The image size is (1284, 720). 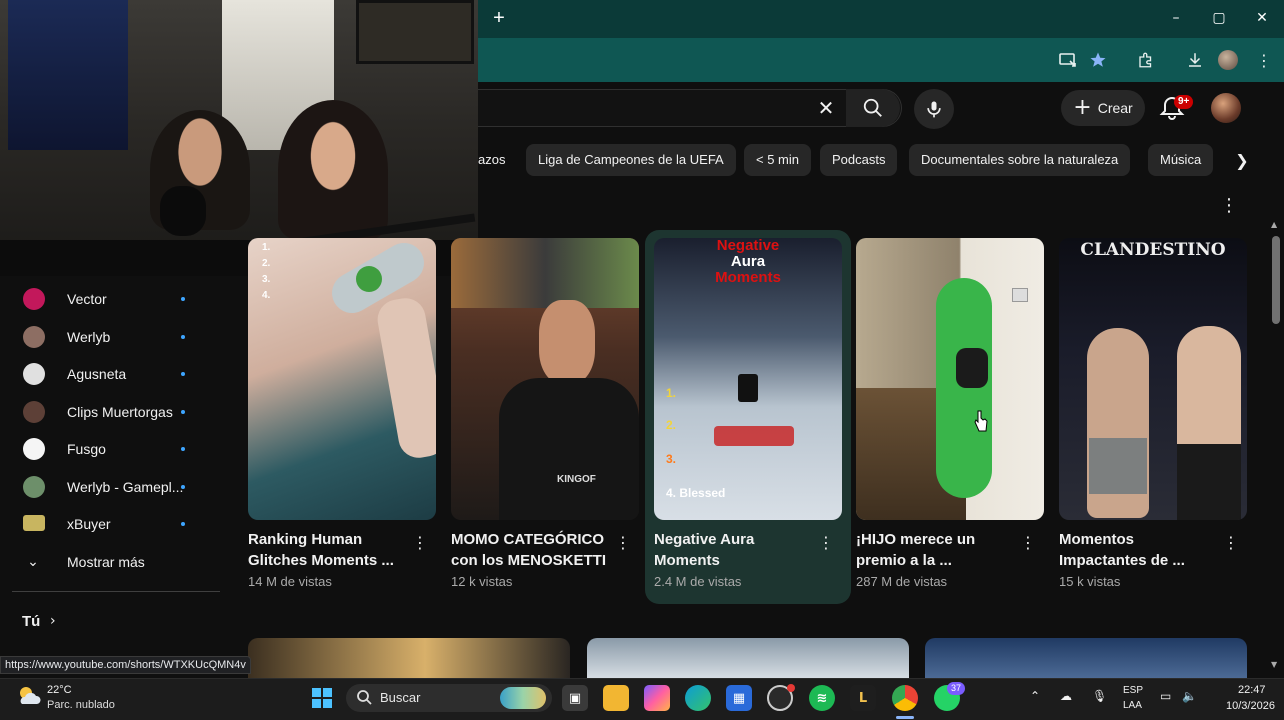 What do you see at coordinates (1229, 206) in the screenshot?
I see `section-menu-icon: ⋮` at bounding box center [1229, 206].